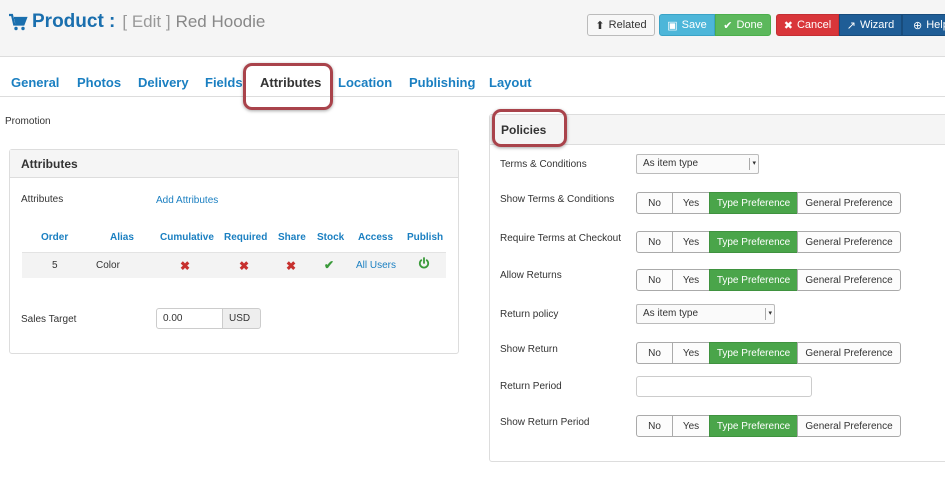  I want to click on check-icon: ✔, so click(728, 25).